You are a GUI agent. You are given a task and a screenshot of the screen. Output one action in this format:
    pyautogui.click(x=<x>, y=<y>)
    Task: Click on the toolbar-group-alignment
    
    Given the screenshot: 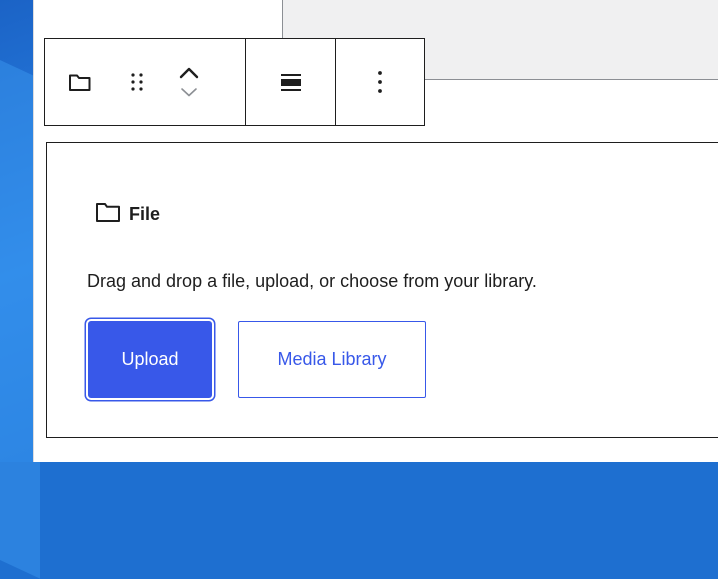 What is the action you would take?
    pyautogui.click(x=290, y=82)
    